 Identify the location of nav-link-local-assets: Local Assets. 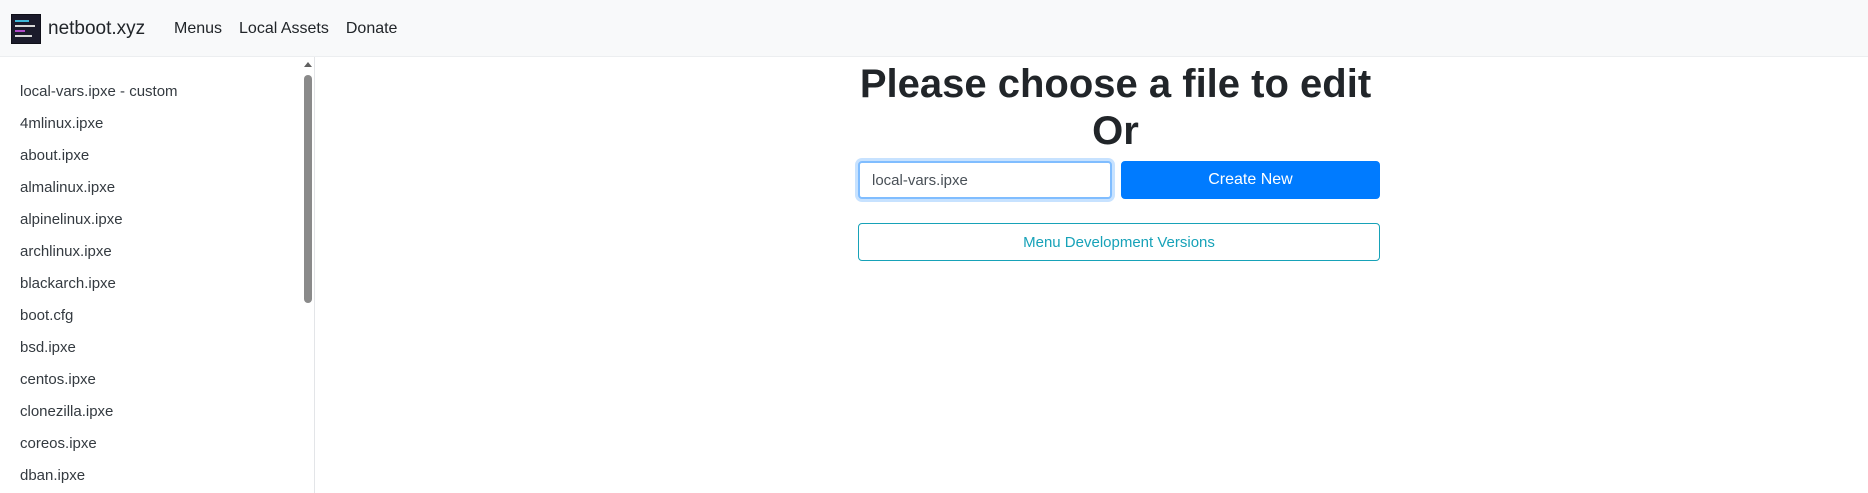
(284, 29).